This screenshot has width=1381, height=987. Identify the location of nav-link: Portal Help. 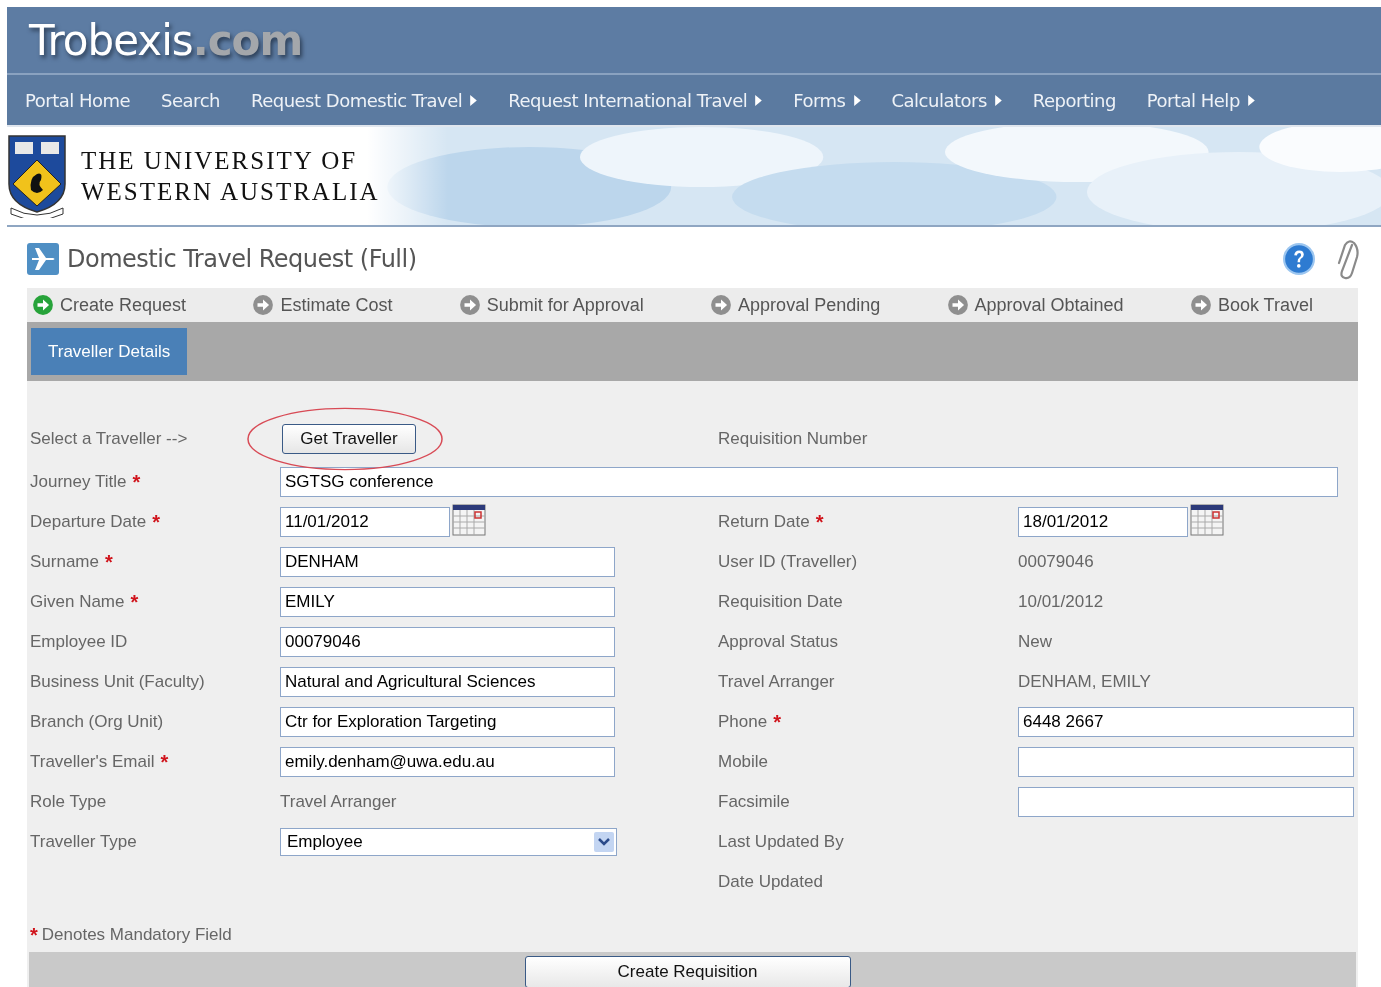
(1200, 100).